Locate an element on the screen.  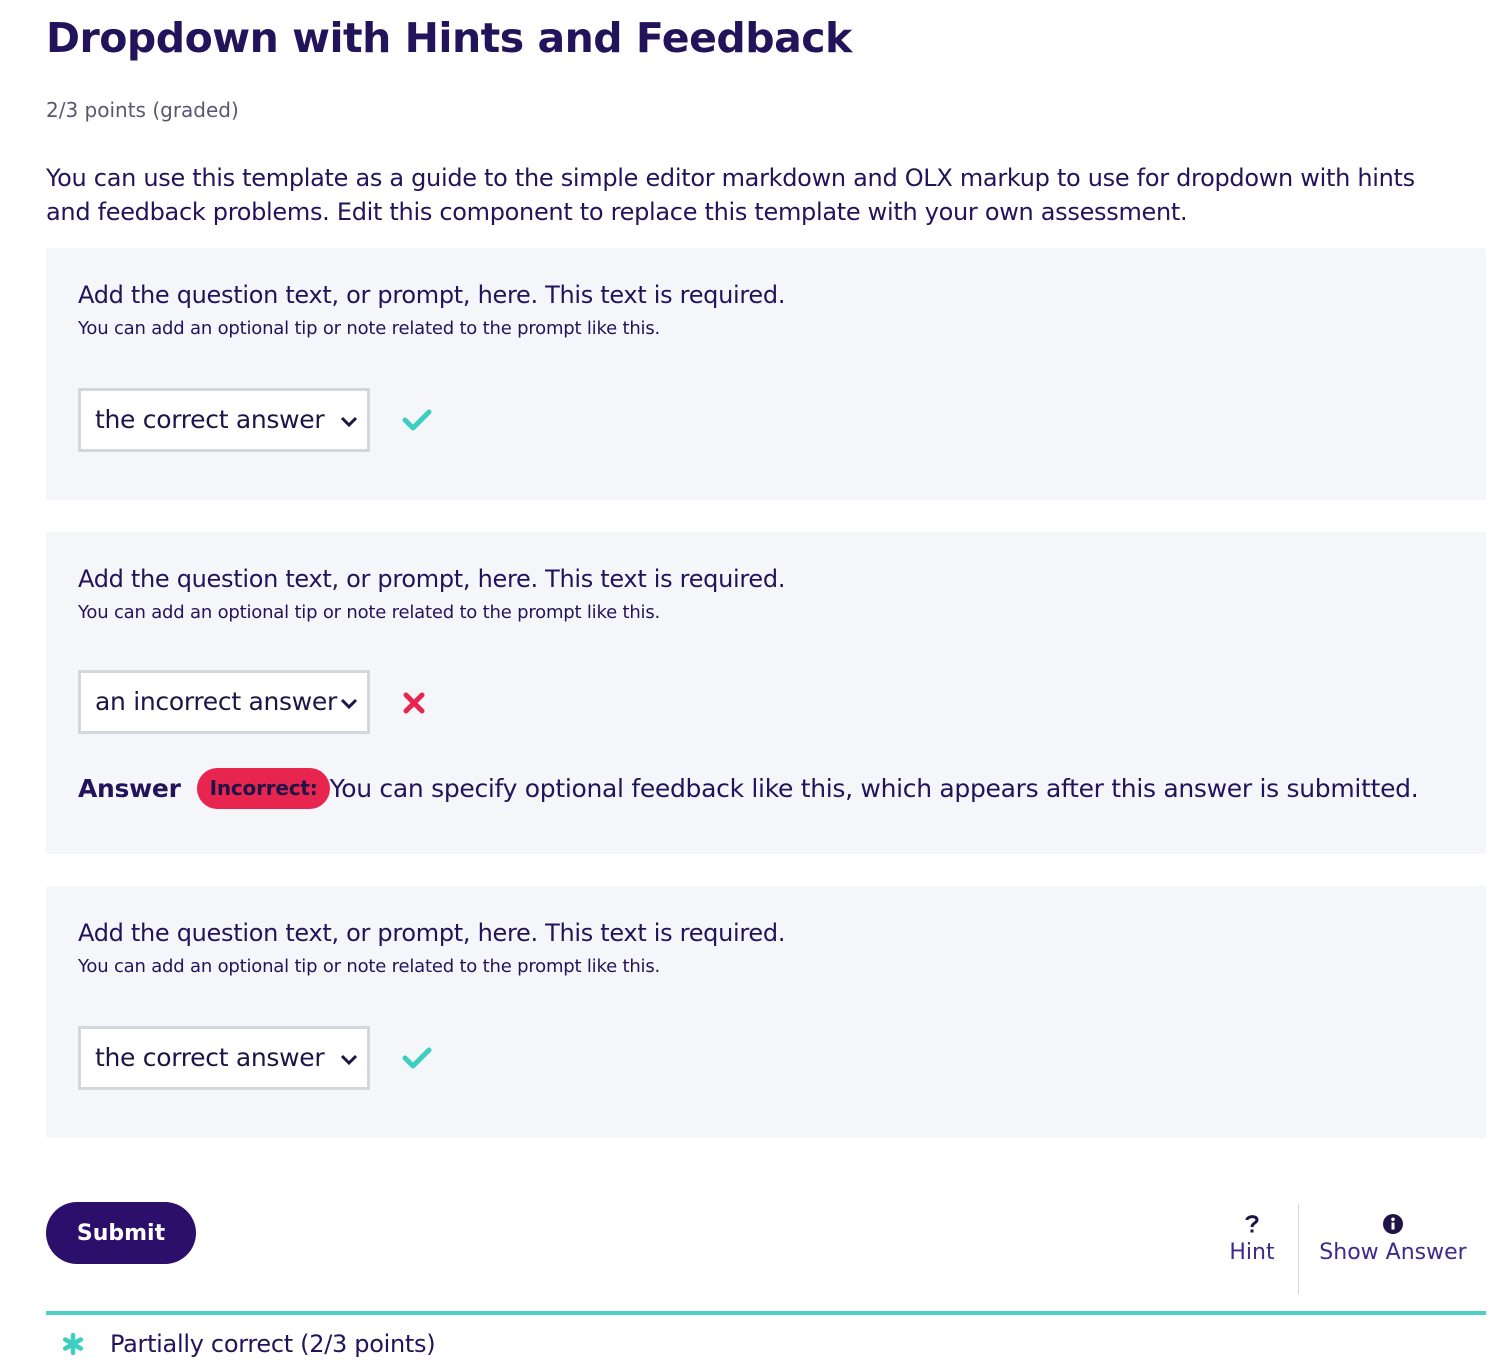
info-icon is located at coordinates (1393, 1224).